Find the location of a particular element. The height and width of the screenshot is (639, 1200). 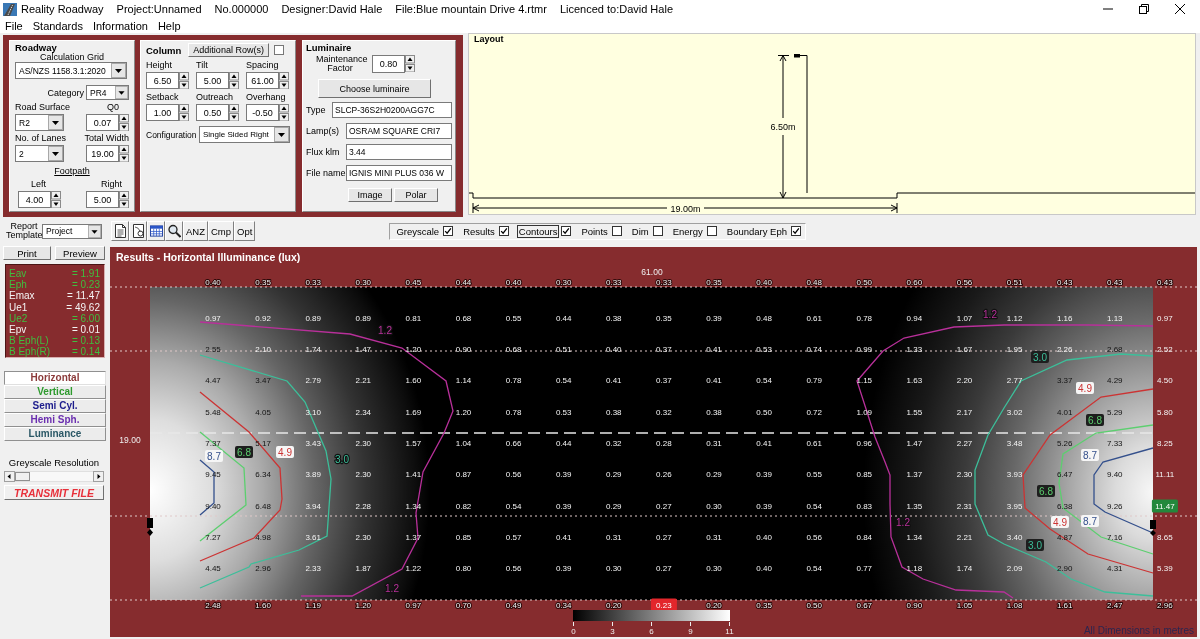

dropdown: Project is located at coordinates (72, 231).